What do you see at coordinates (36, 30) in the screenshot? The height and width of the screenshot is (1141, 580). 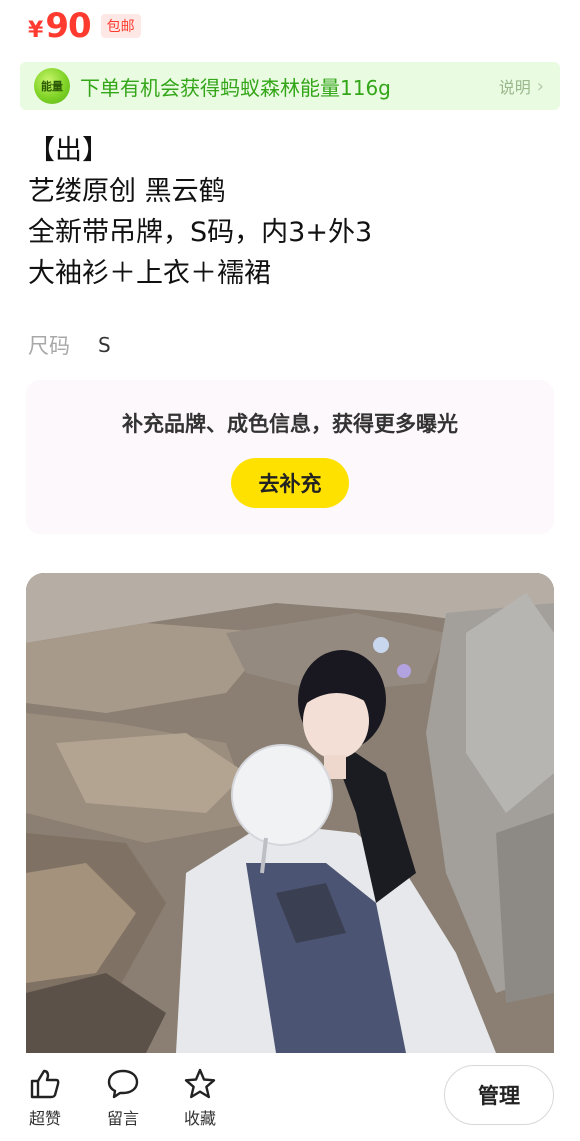 I see `price-currency: ¥` at bounding box center [36, 30].